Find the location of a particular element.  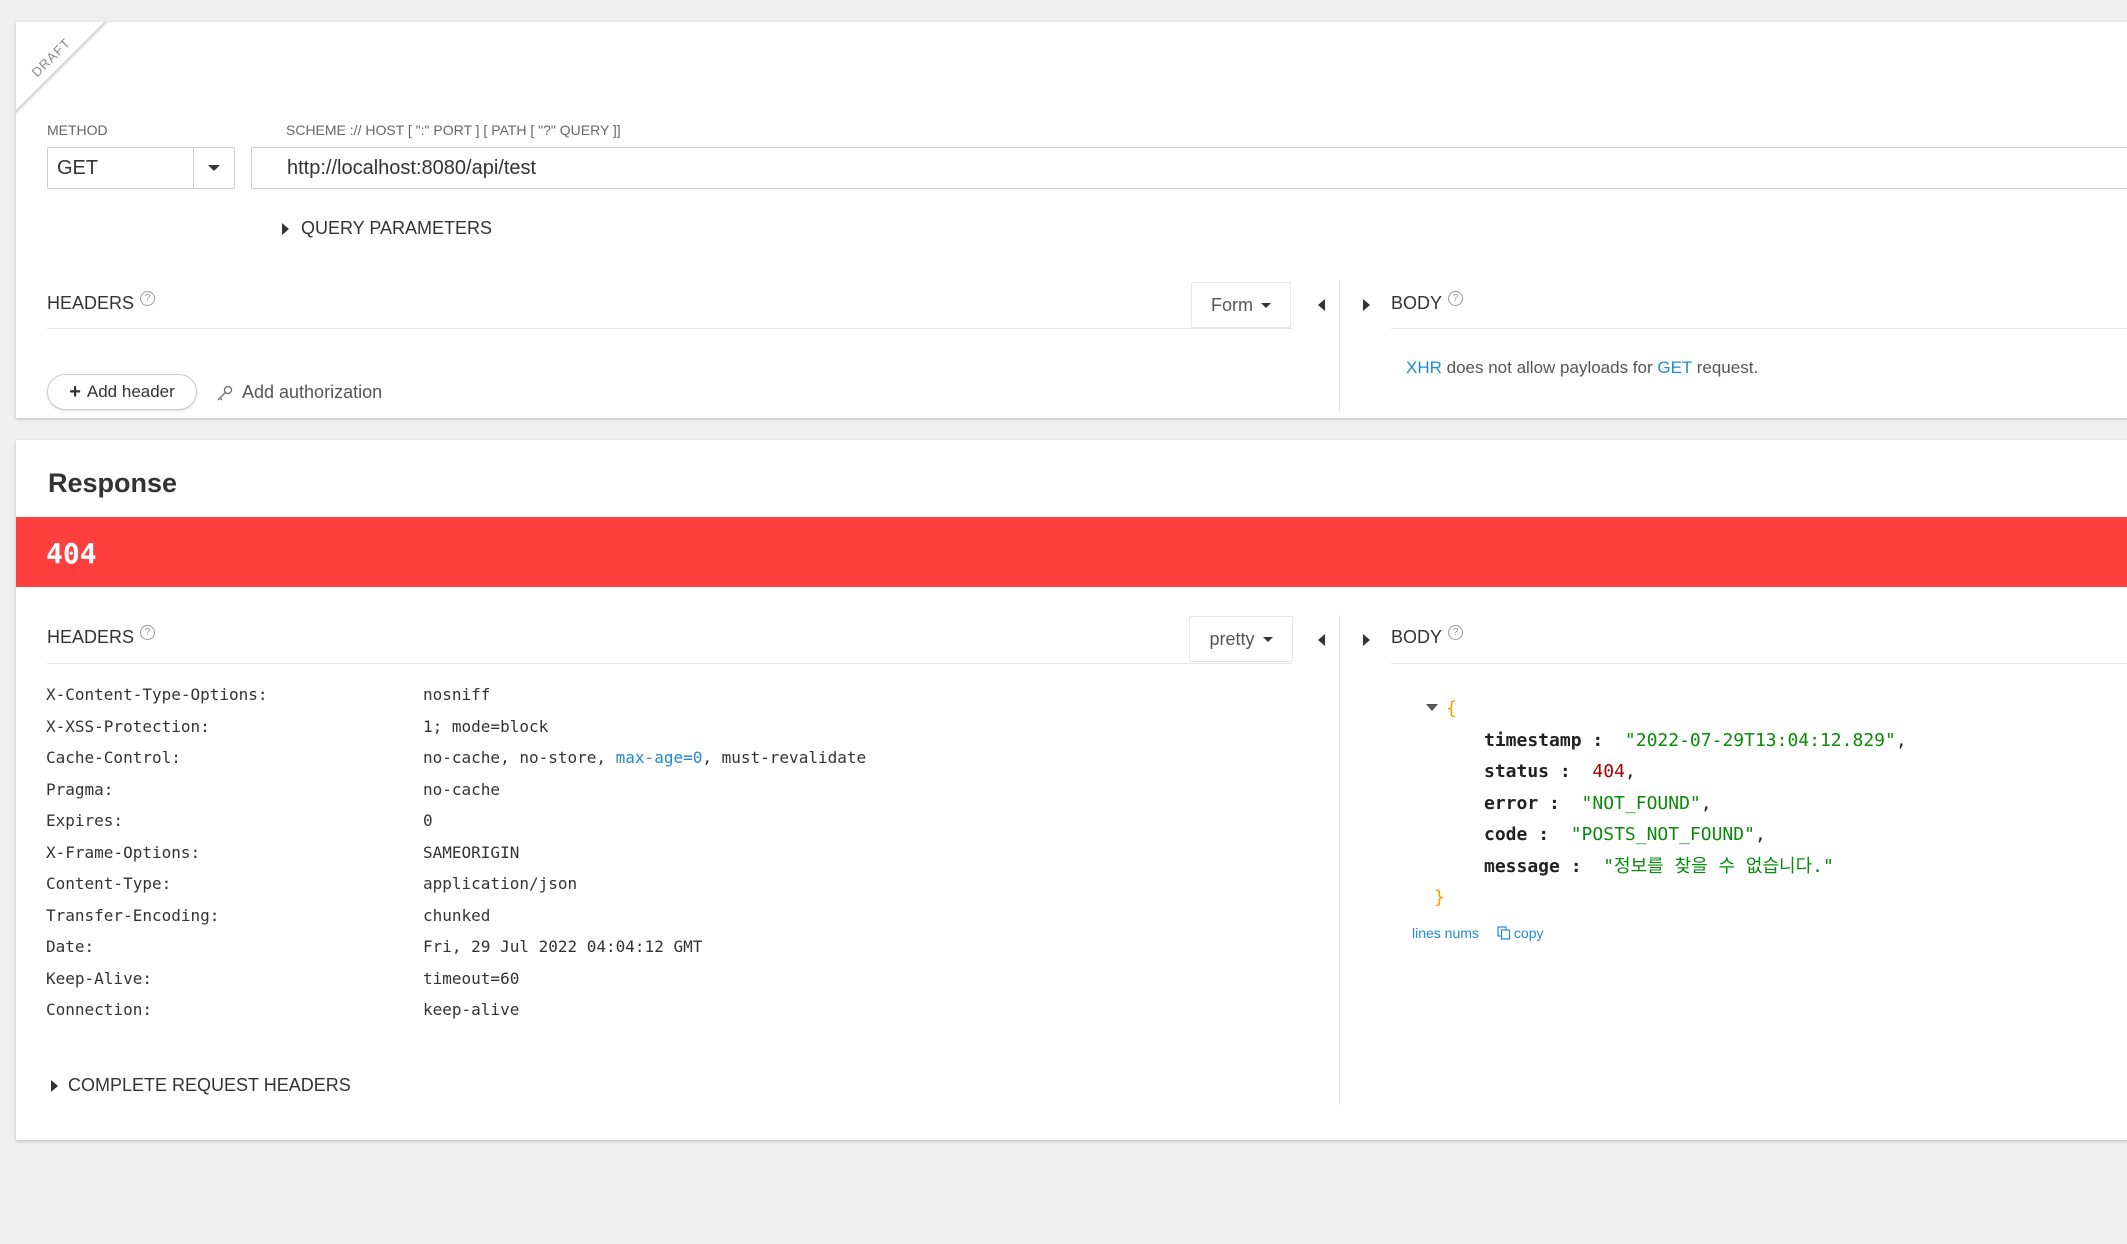

request-headers-title-text: HEADERS is located at coordinates (91, 303).